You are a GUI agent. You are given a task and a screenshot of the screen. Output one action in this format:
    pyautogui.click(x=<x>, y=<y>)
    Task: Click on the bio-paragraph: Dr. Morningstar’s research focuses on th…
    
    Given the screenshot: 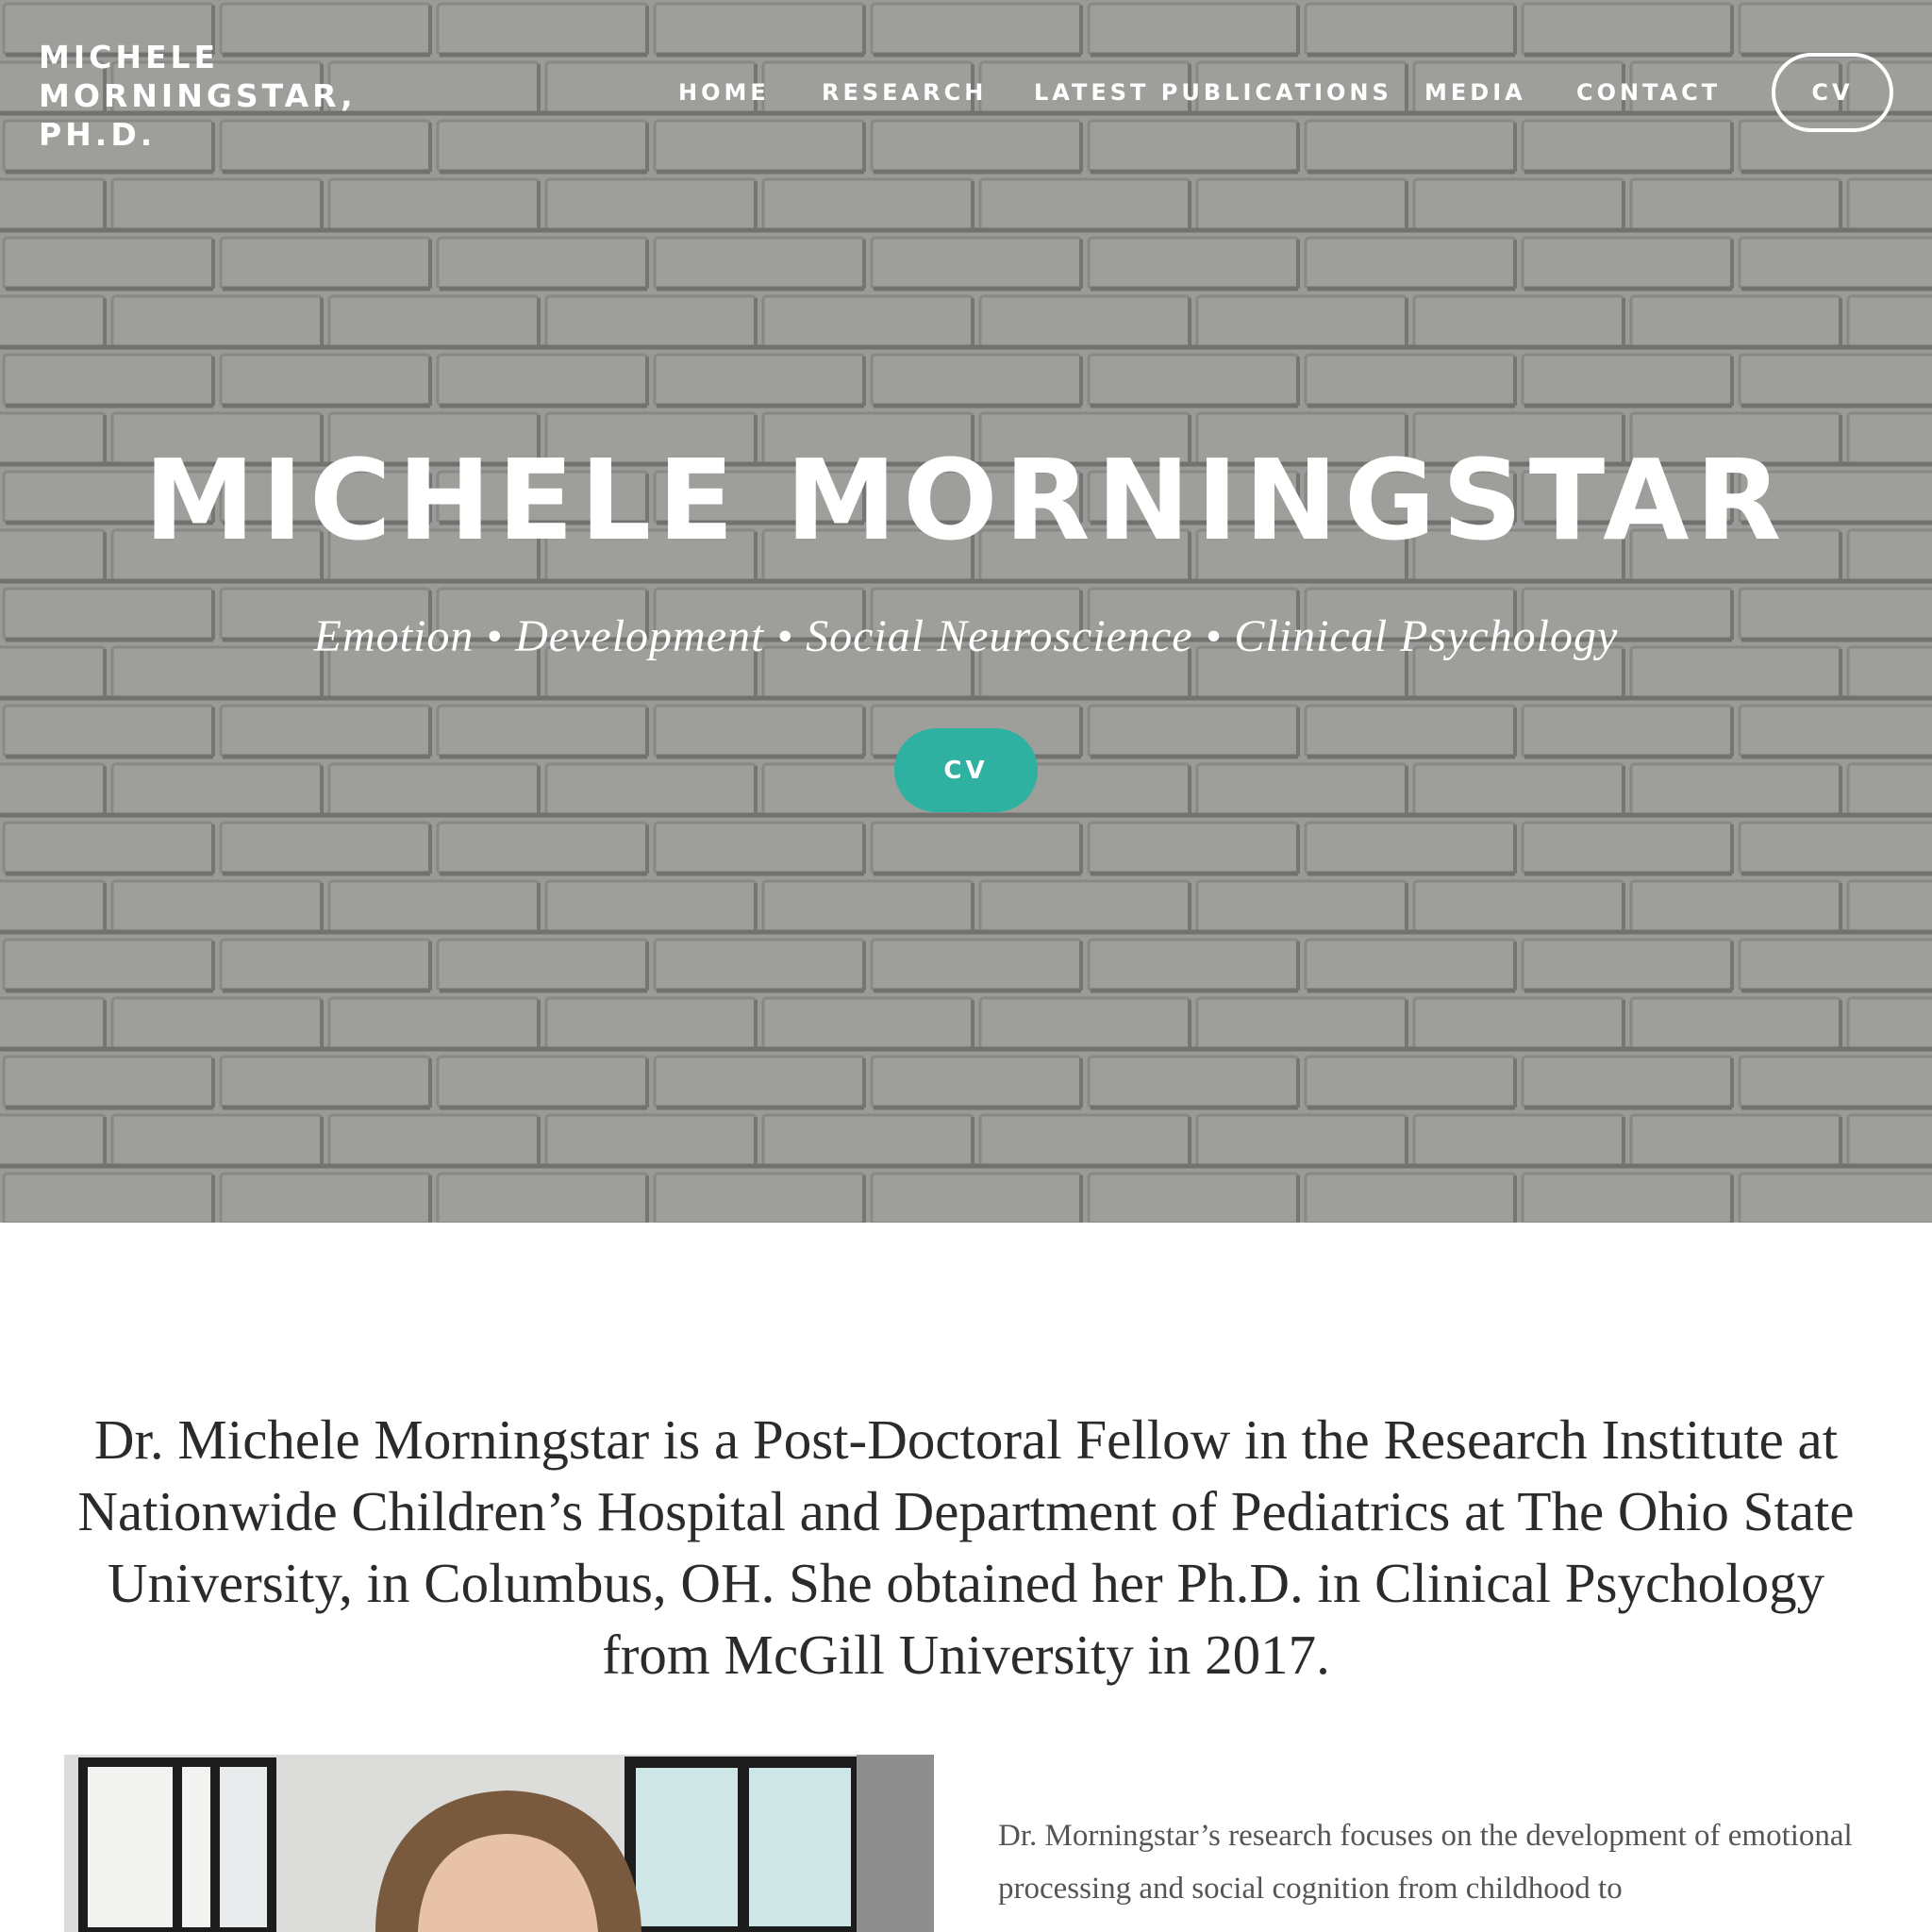 What is the action you would take?
    pyautogui.click(x=1425, y=1863)
    